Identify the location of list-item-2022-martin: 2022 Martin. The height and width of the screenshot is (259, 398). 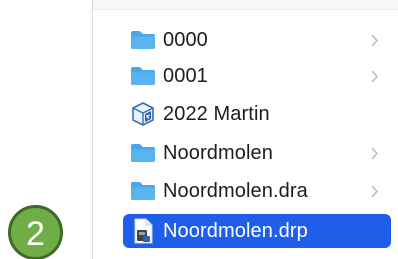
(257, 114).